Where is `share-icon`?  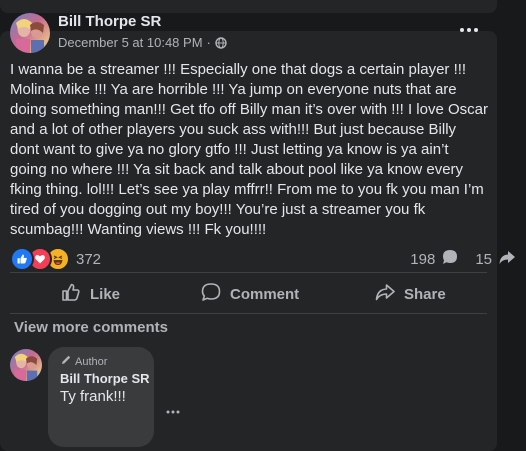 share-icon is located at coordinates (385, 294).